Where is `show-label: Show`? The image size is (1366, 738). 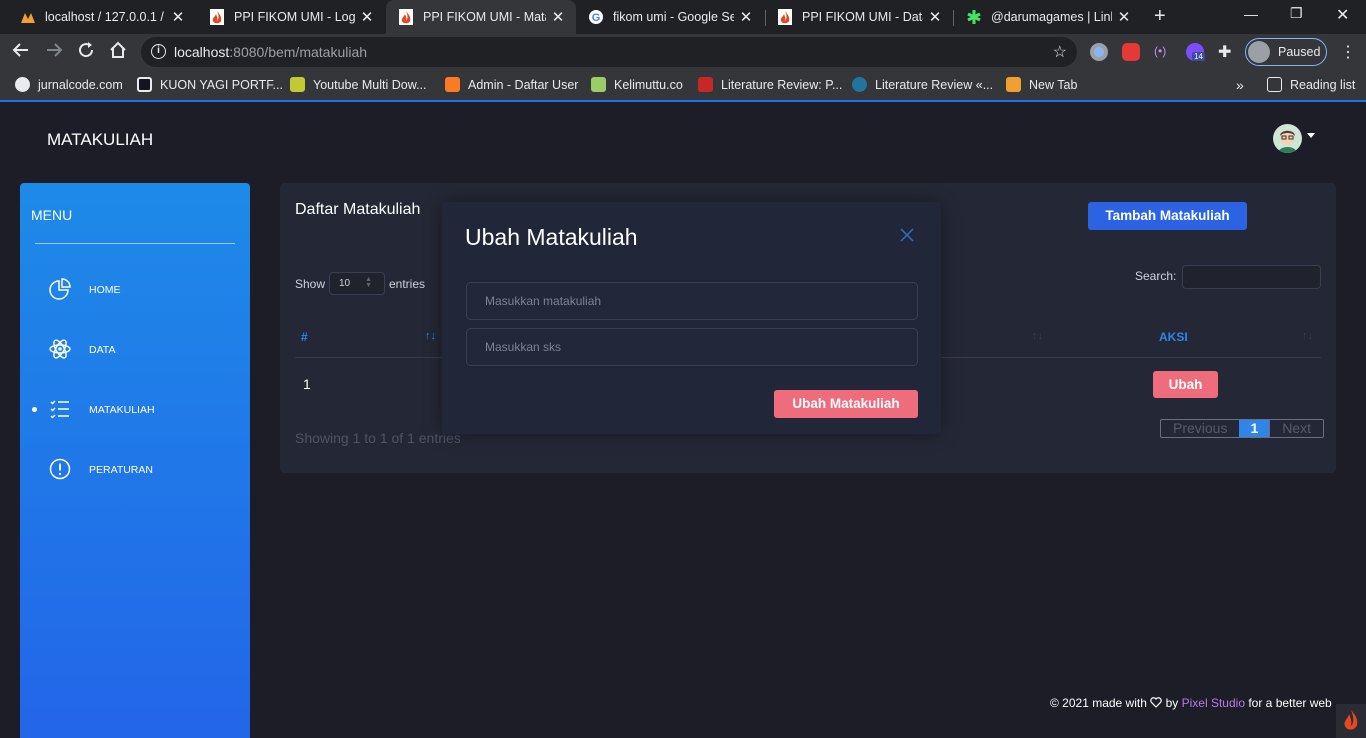
show-label: Show is located at coordinates (310, 284).